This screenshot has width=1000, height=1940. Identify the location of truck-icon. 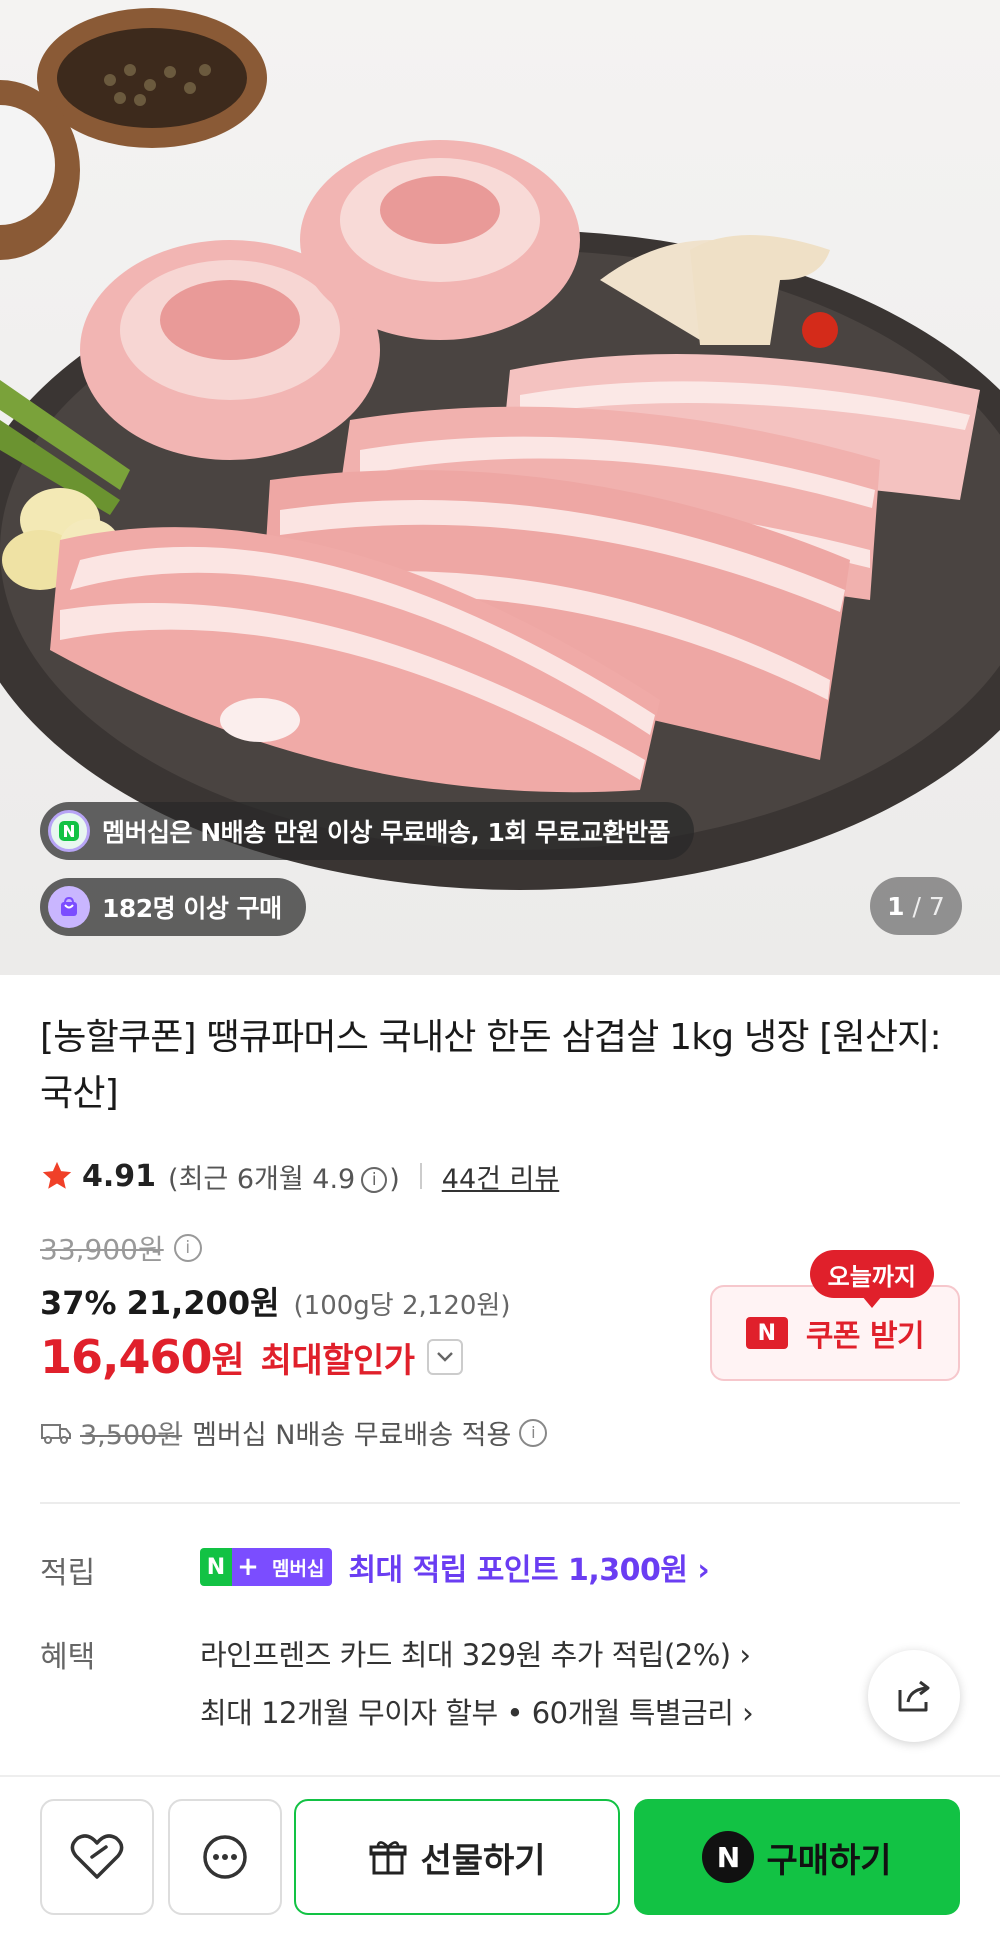
(56, 1433).